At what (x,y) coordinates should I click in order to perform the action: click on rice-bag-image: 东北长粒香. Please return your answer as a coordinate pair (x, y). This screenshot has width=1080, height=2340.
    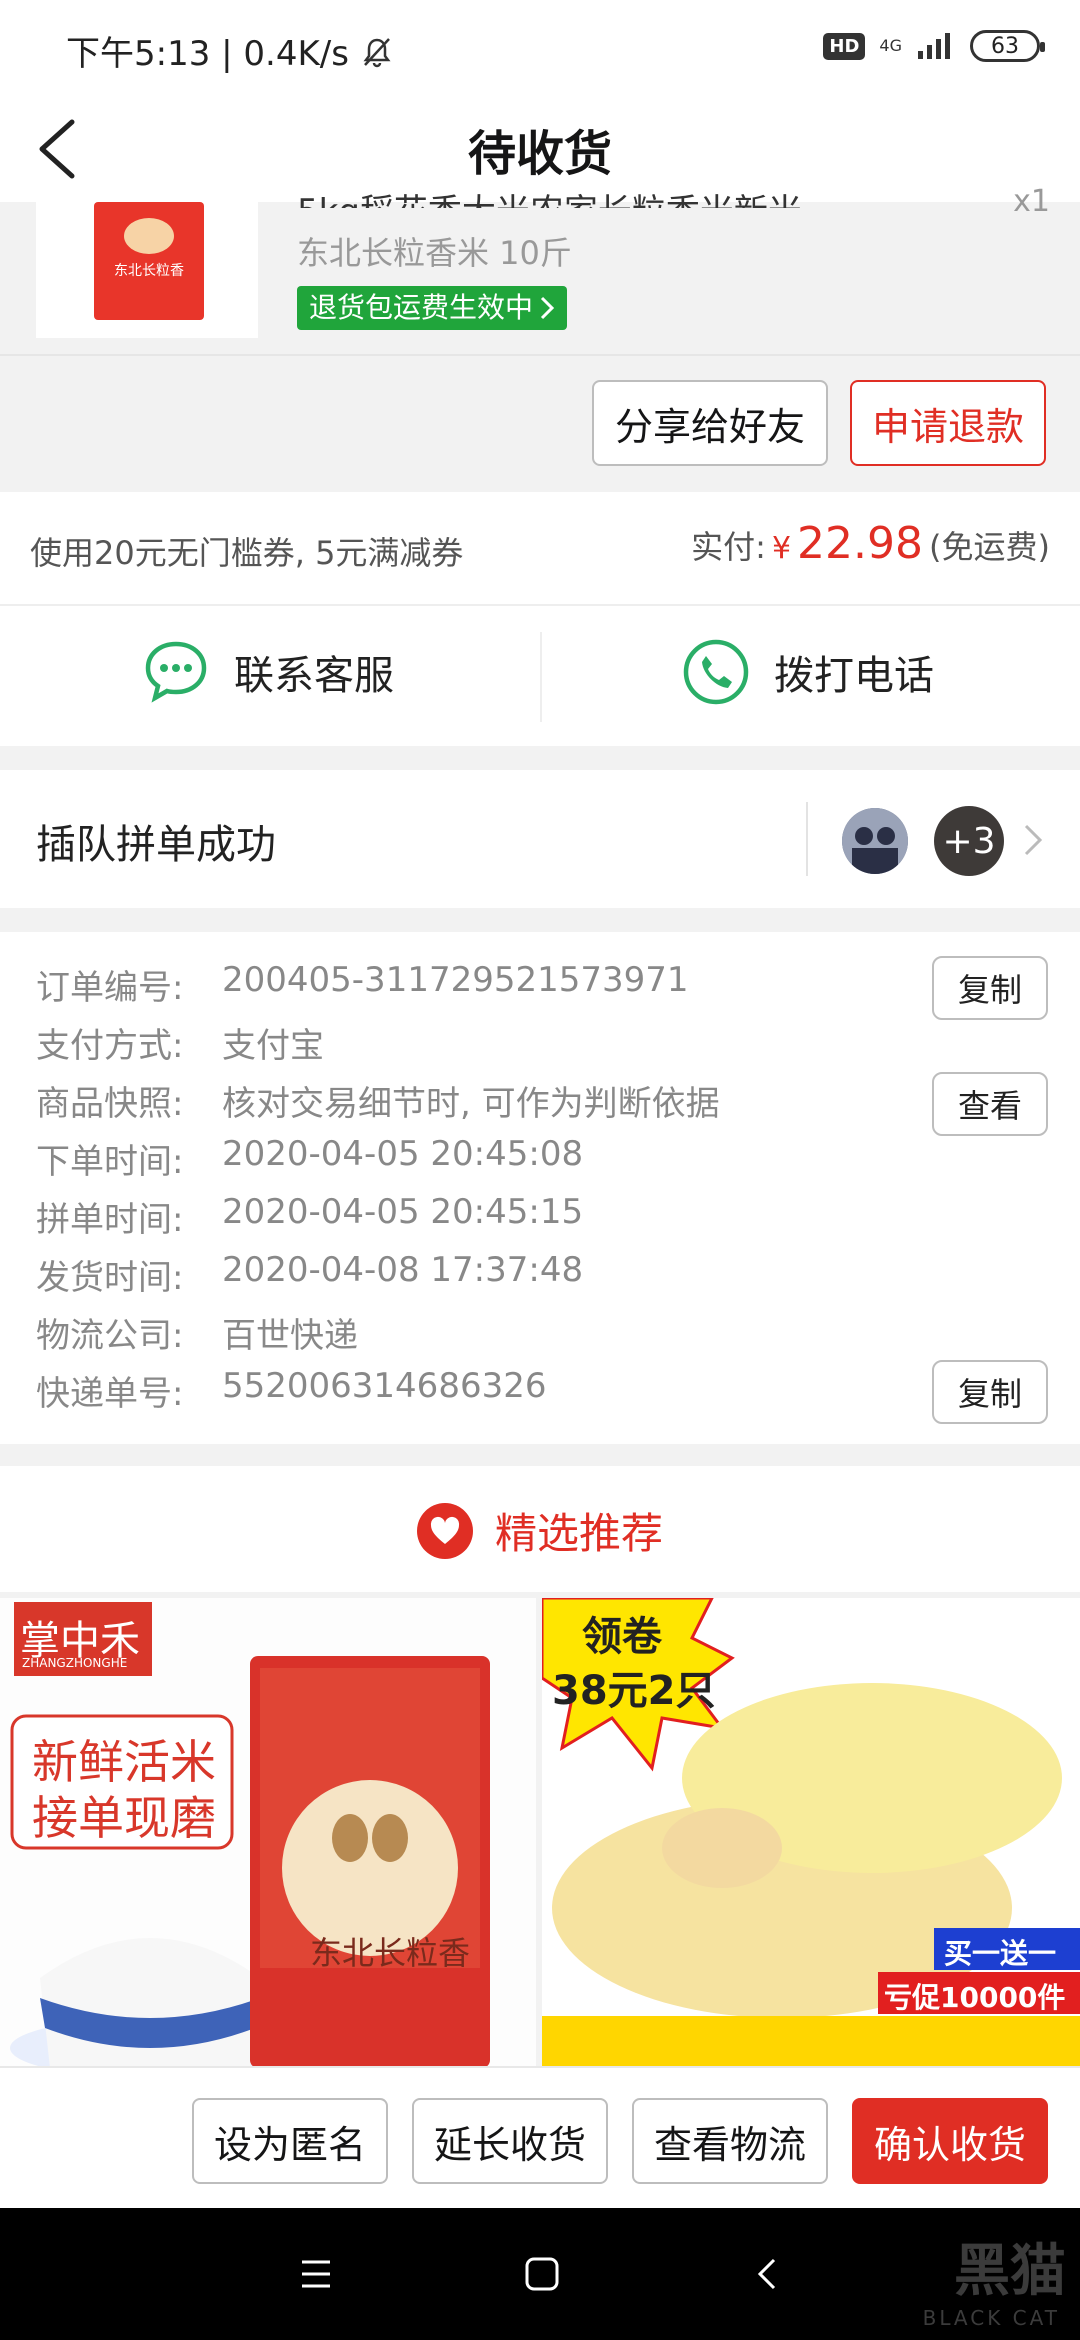
    Looking at the image, I should click on (149, 261).